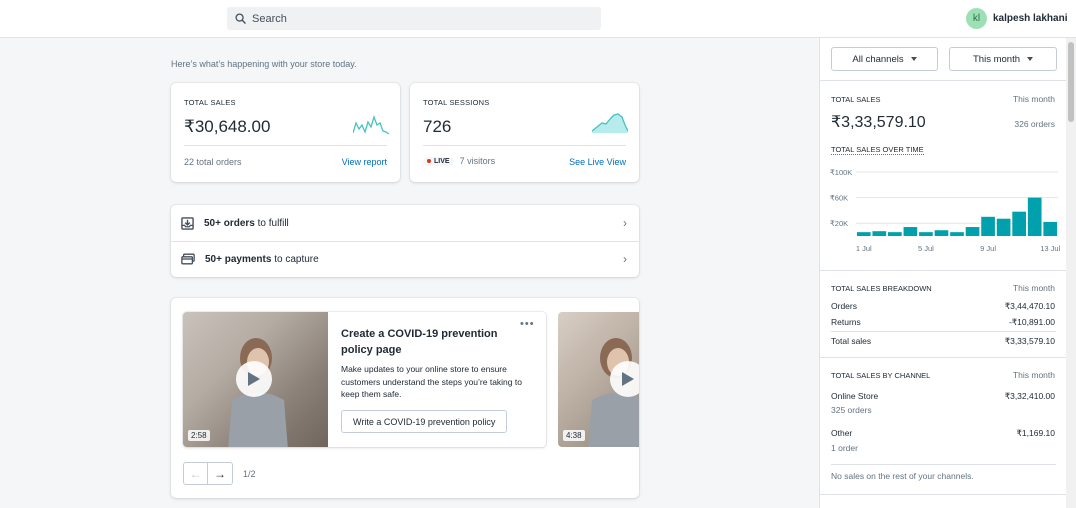  Describe the element at coordinates (417, 18) in the screenshot. I see `search-input` at that location.